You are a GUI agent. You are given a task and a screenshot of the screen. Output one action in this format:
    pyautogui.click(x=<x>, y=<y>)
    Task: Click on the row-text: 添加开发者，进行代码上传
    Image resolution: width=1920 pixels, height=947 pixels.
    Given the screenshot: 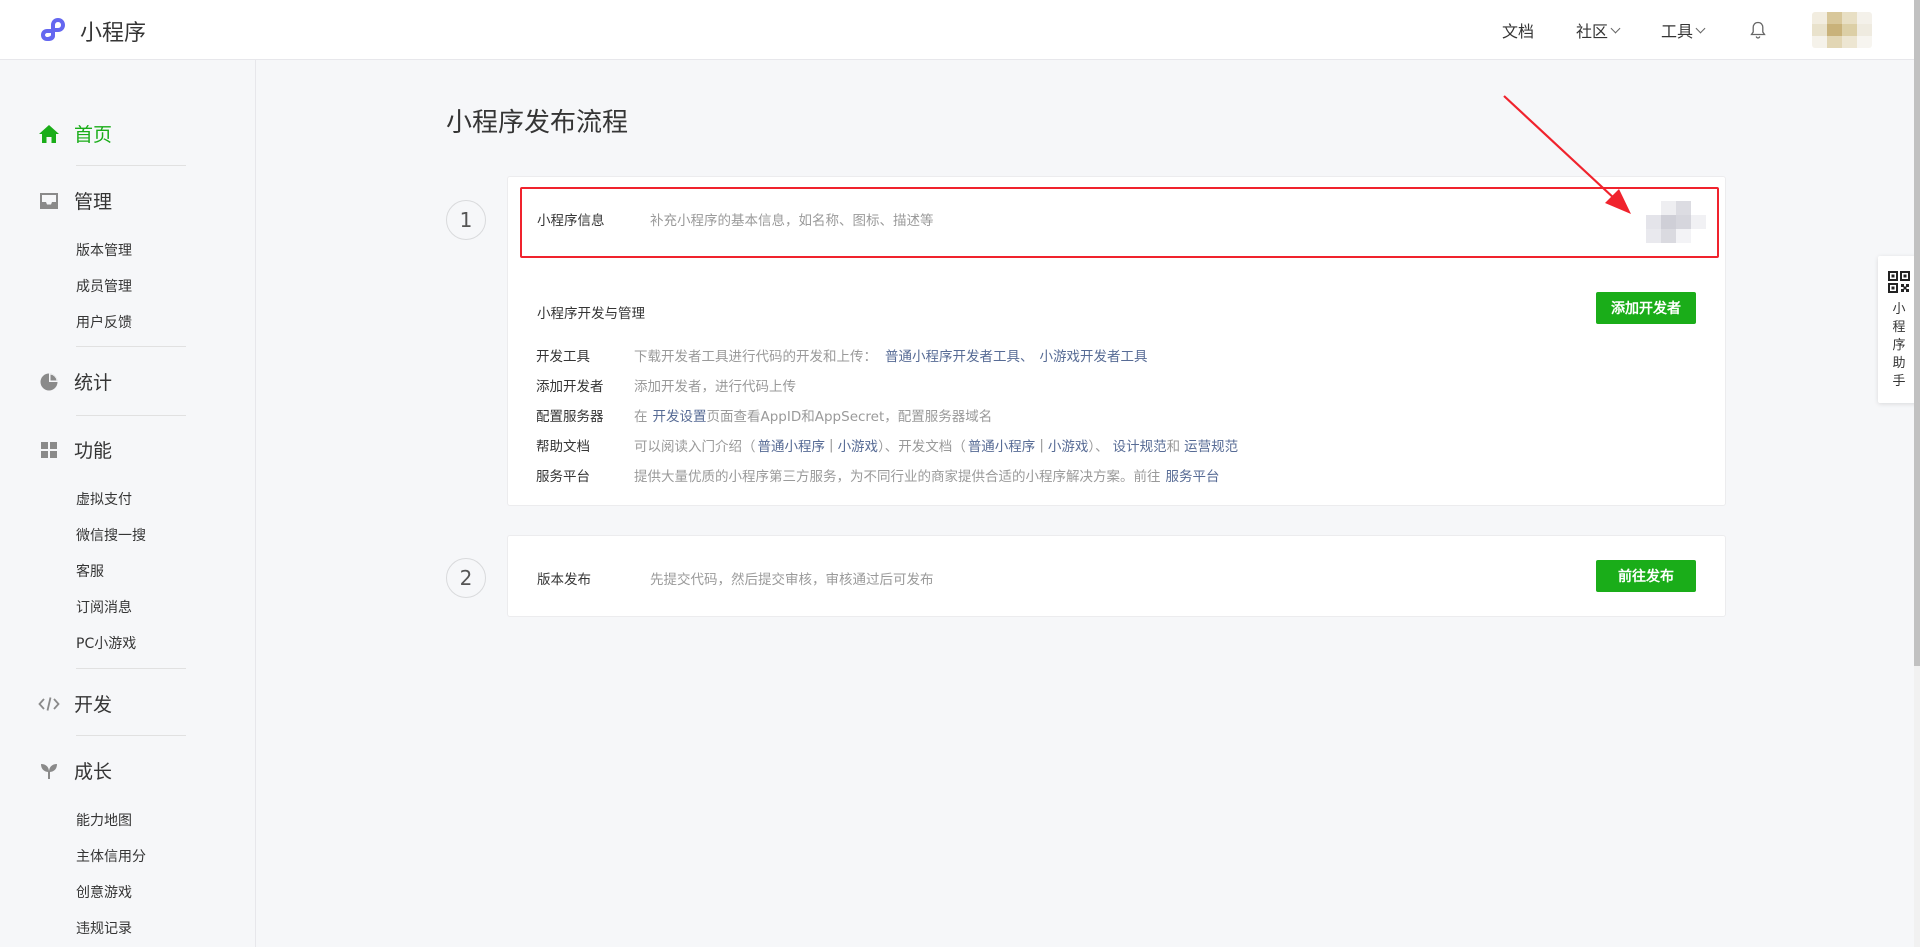 What is the action you would take?
    pyautogui.click(x=715, y=387)
    